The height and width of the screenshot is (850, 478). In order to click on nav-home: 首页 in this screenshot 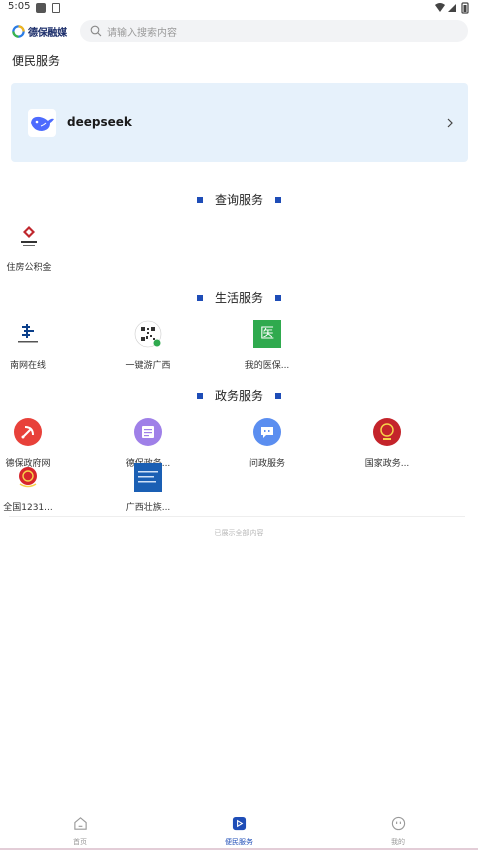, I will do `click(80, 833)`.